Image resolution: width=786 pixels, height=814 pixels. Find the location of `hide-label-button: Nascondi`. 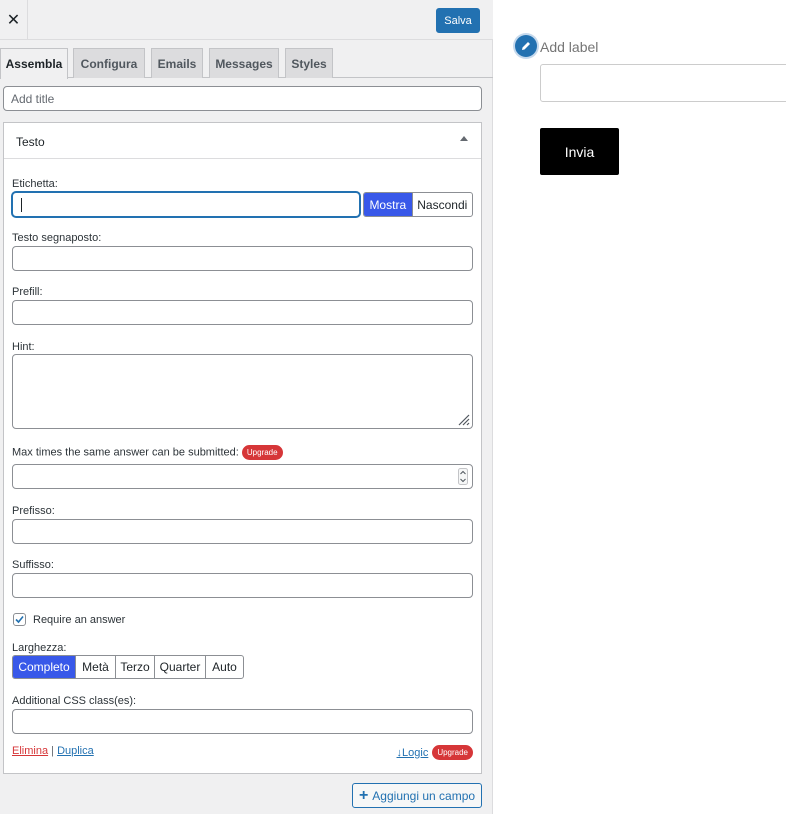

hide-label-button: Nascondi is located at coordinates (441, 204).